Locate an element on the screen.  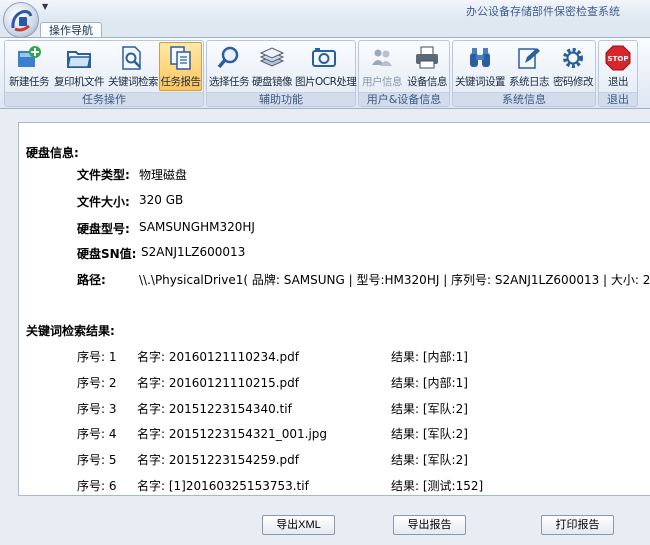
tab-operation-nav: 操作导航 is located at coordinates (71, 30).